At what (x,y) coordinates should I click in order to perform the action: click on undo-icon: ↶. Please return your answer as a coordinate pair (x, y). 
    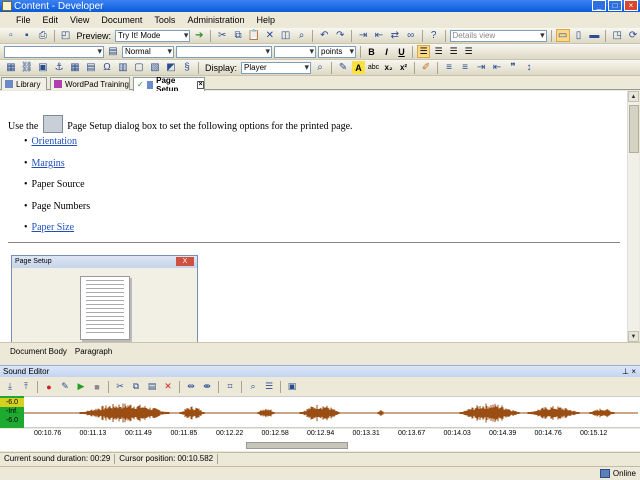
    Looking at the image, I should click on (324, 35).